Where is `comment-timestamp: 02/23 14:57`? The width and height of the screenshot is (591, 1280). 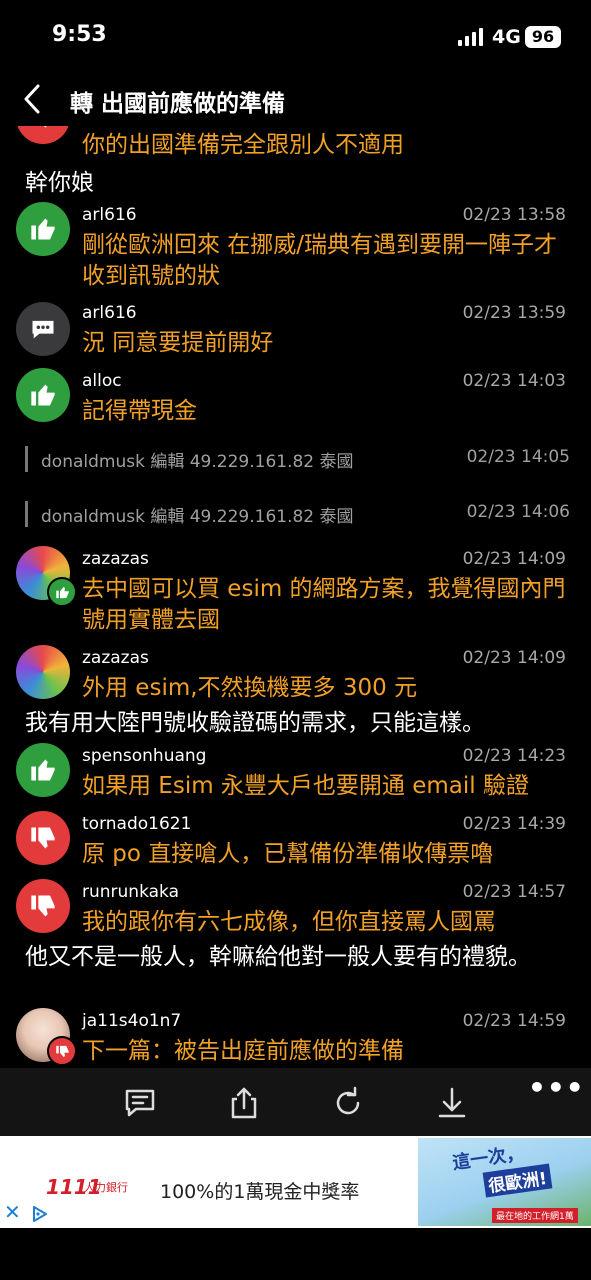
comment-timestamp: 02/23 14:57 is located at coordinates (514, 892).